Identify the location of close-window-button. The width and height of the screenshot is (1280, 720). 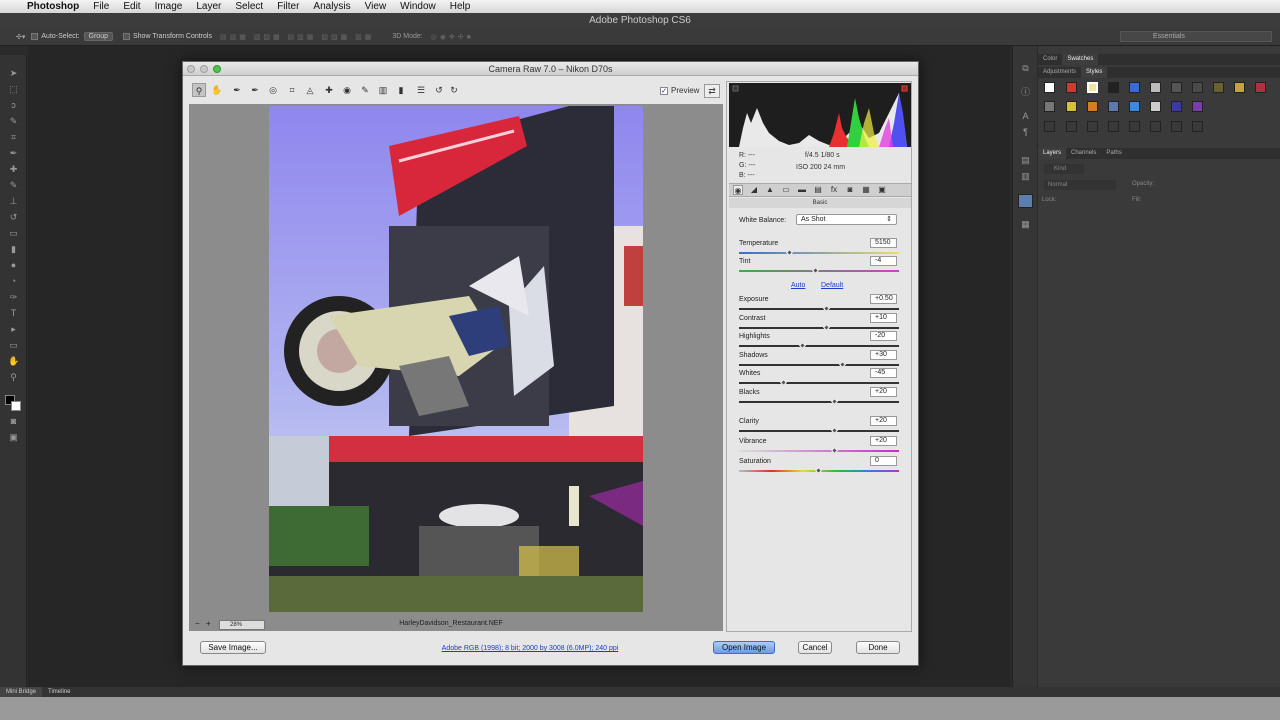
(191, 69).